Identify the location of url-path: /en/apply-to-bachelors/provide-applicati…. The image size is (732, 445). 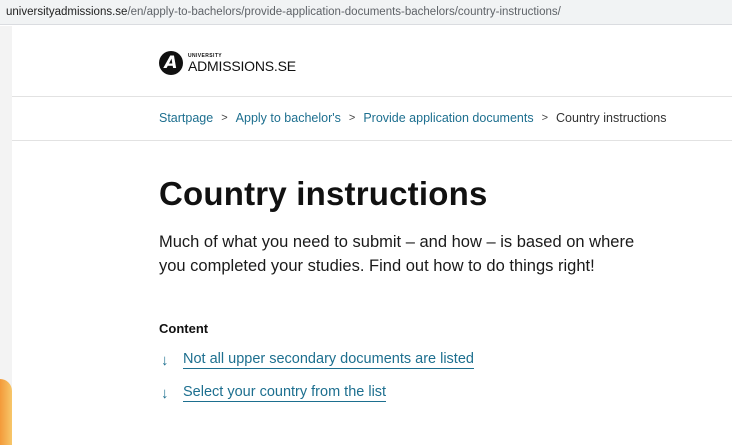
(344, 12).